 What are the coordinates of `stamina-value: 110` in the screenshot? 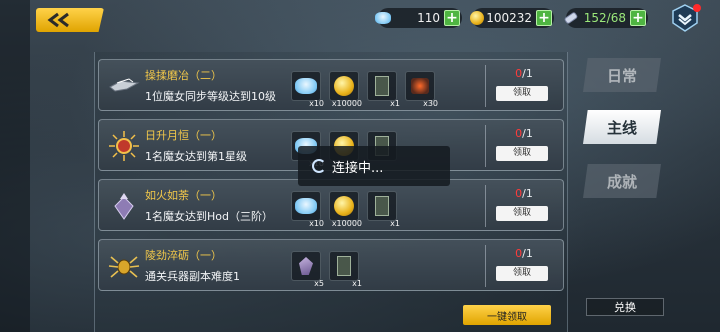 It's located at (428, 18).